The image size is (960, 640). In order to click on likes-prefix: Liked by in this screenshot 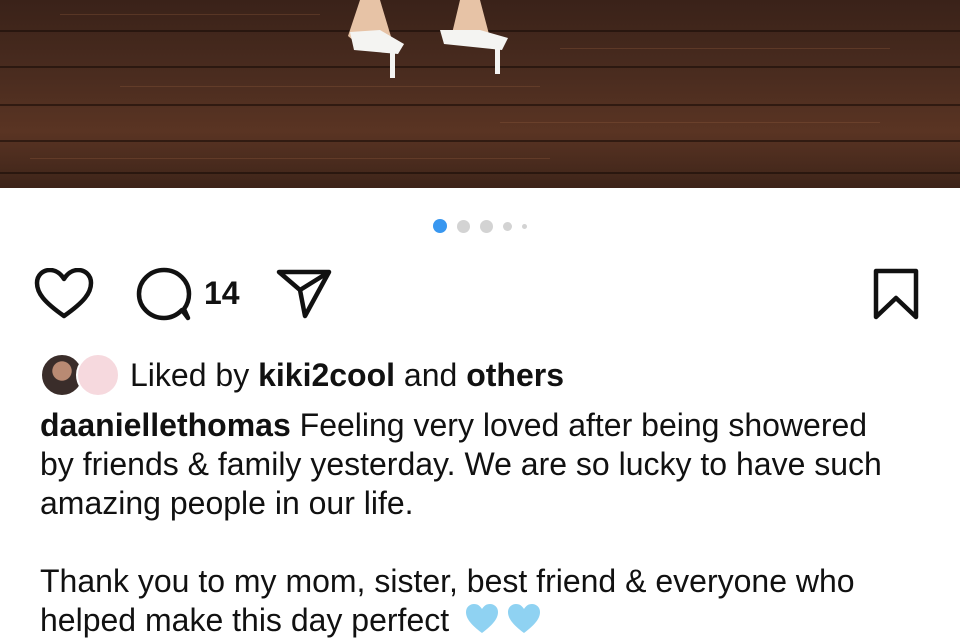, I will do `click(190, 374)`.